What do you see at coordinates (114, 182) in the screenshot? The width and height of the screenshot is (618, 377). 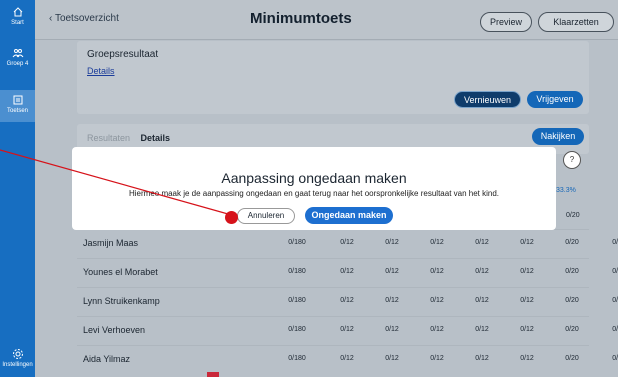 I see `cursor-trail` at bounding box center [114, 182].